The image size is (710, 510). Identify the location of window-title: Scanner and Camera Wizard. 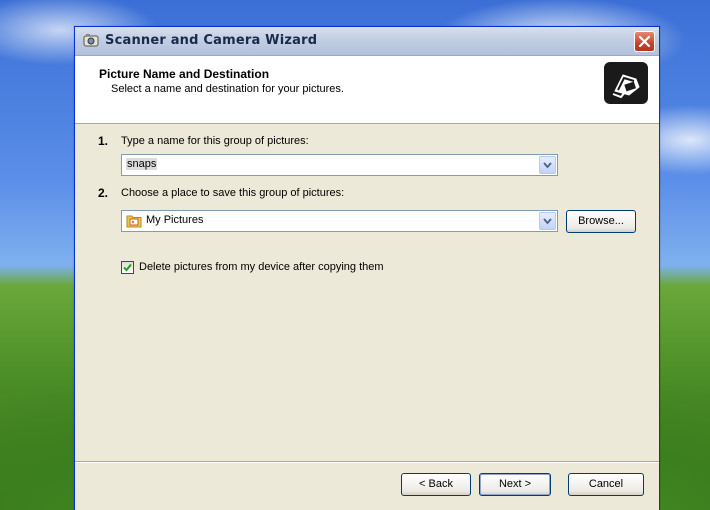
(211, 40).